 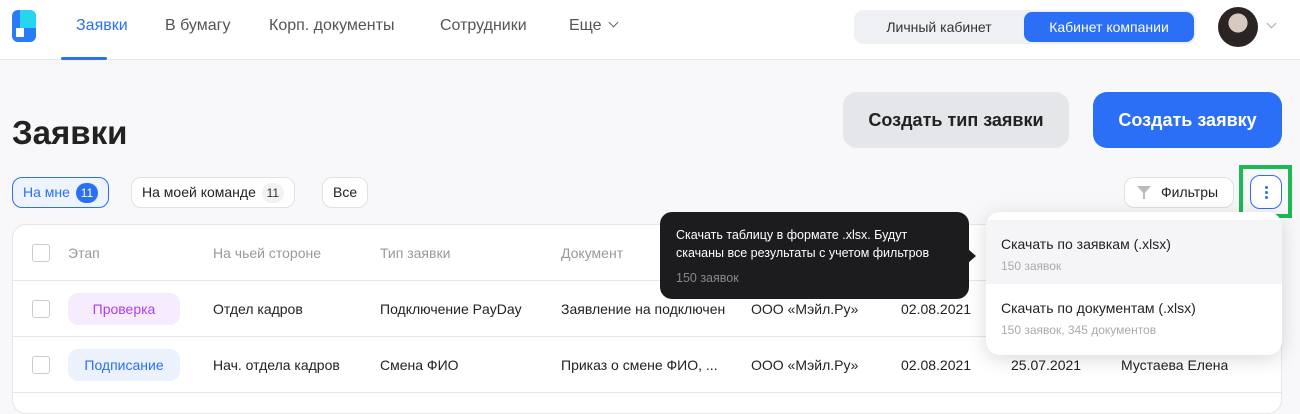 What do you see at coordinates (1238, 27) in the screenshot?
I see `avatar` at bounding box center [1238, 27].